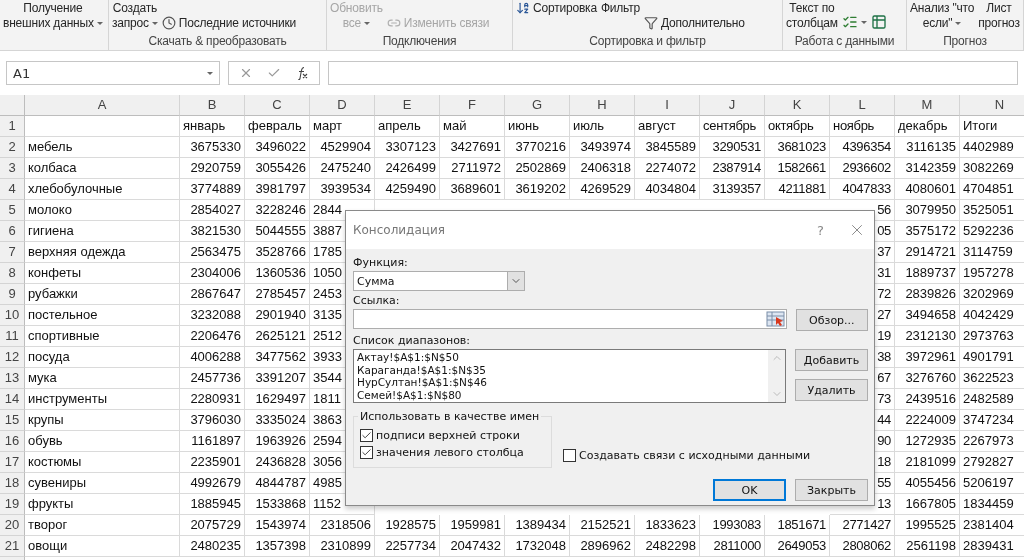 The height and width of the screenshot is (560, 1024). Describe the element at coordinates (831, 360) in the screenshot. I see `add-button: Добавить` at that location.